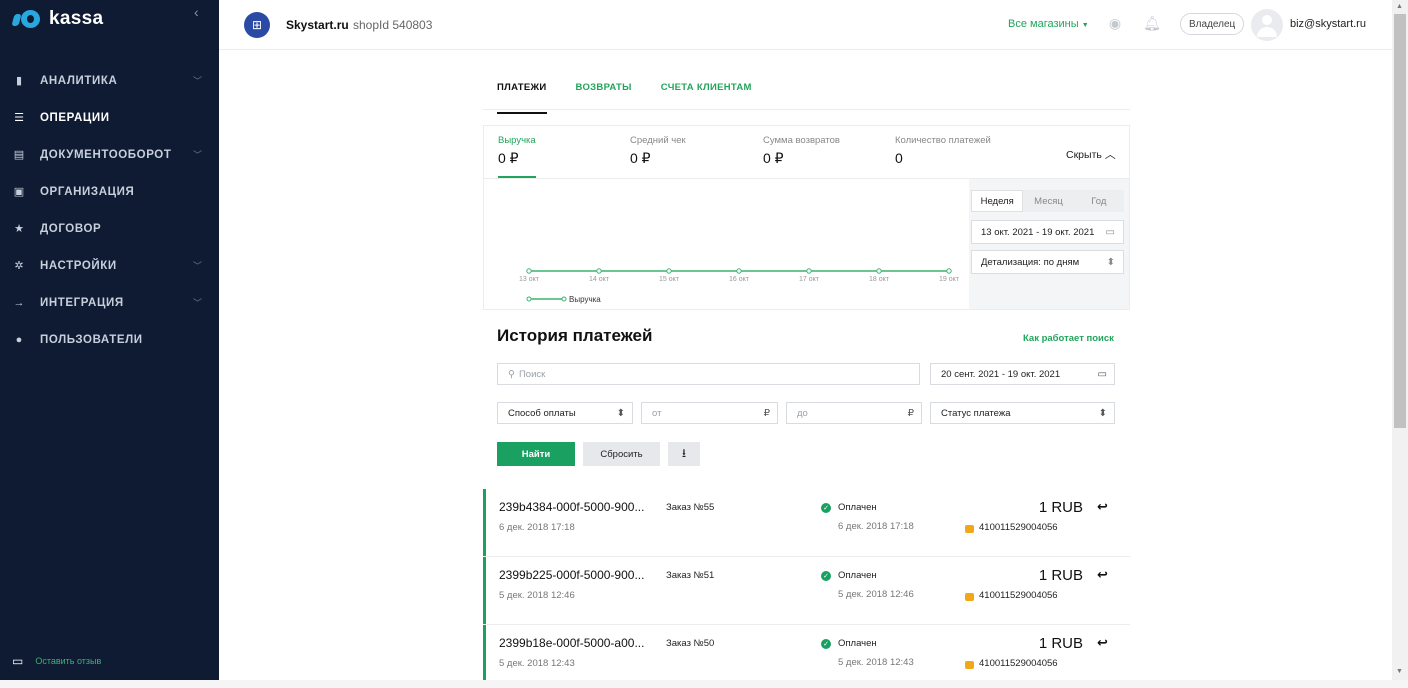 This screenshot has width=1408, height=688. Describe the element at coordinates (109, 339) in the screenshot. I see `sidebar-item-users: ● ПОЛЬЗОВАТЕЛИ` at that location.